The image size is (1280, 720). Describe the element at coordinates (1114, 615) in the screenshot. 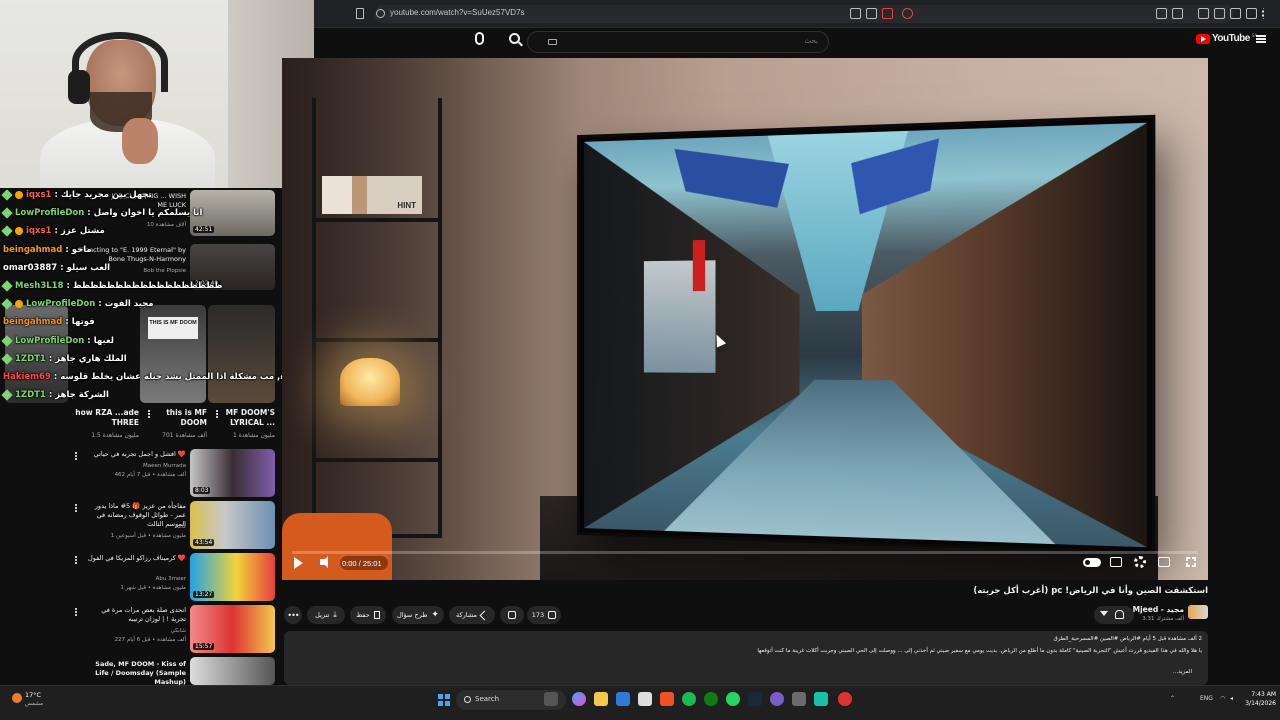

I see `subscribed-button` at that location.